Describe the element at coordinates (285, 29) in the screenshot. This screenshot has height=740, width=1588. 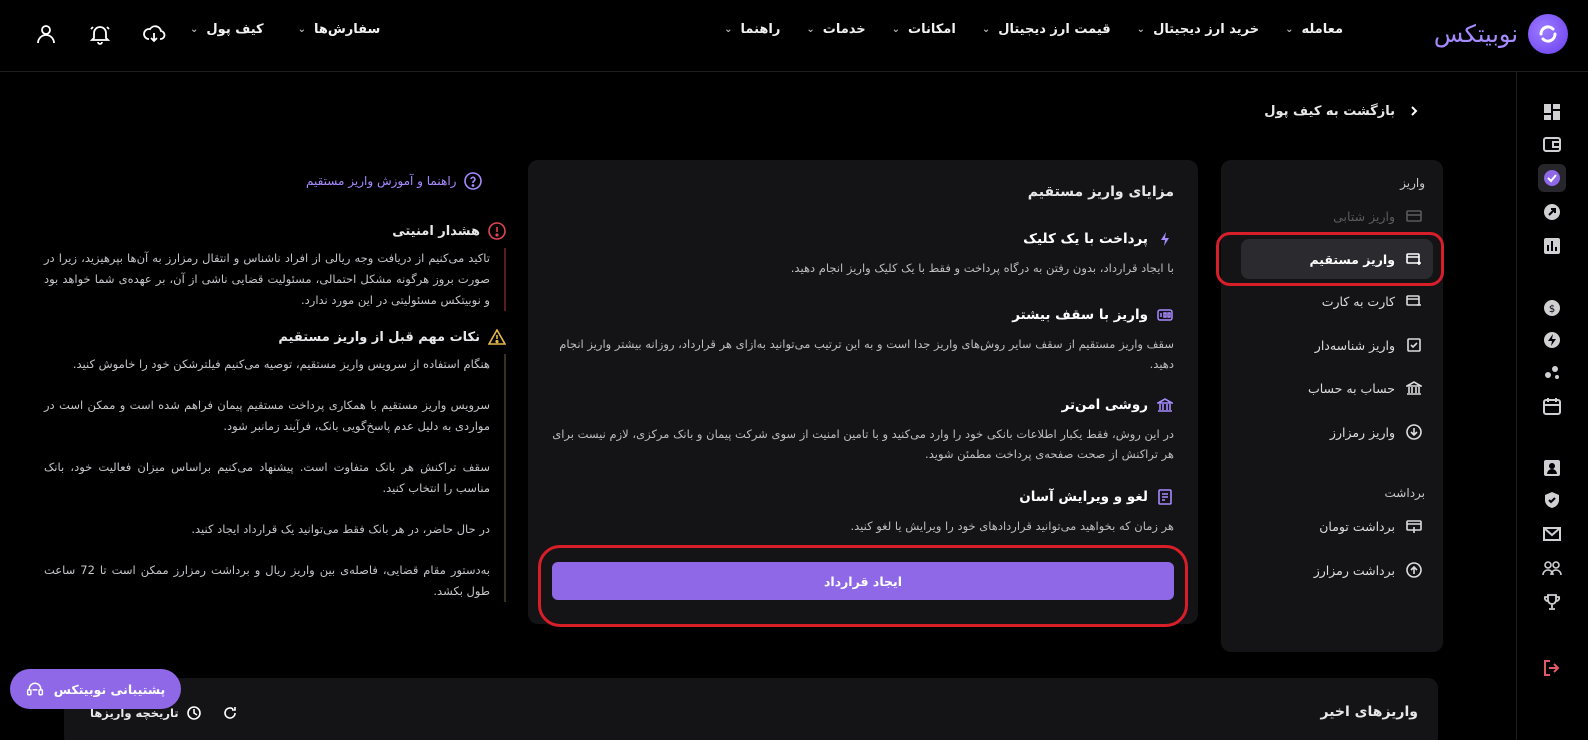
I see `account-menu: سفارش‌ها ⌄ کیف پول ⌄` at that location.